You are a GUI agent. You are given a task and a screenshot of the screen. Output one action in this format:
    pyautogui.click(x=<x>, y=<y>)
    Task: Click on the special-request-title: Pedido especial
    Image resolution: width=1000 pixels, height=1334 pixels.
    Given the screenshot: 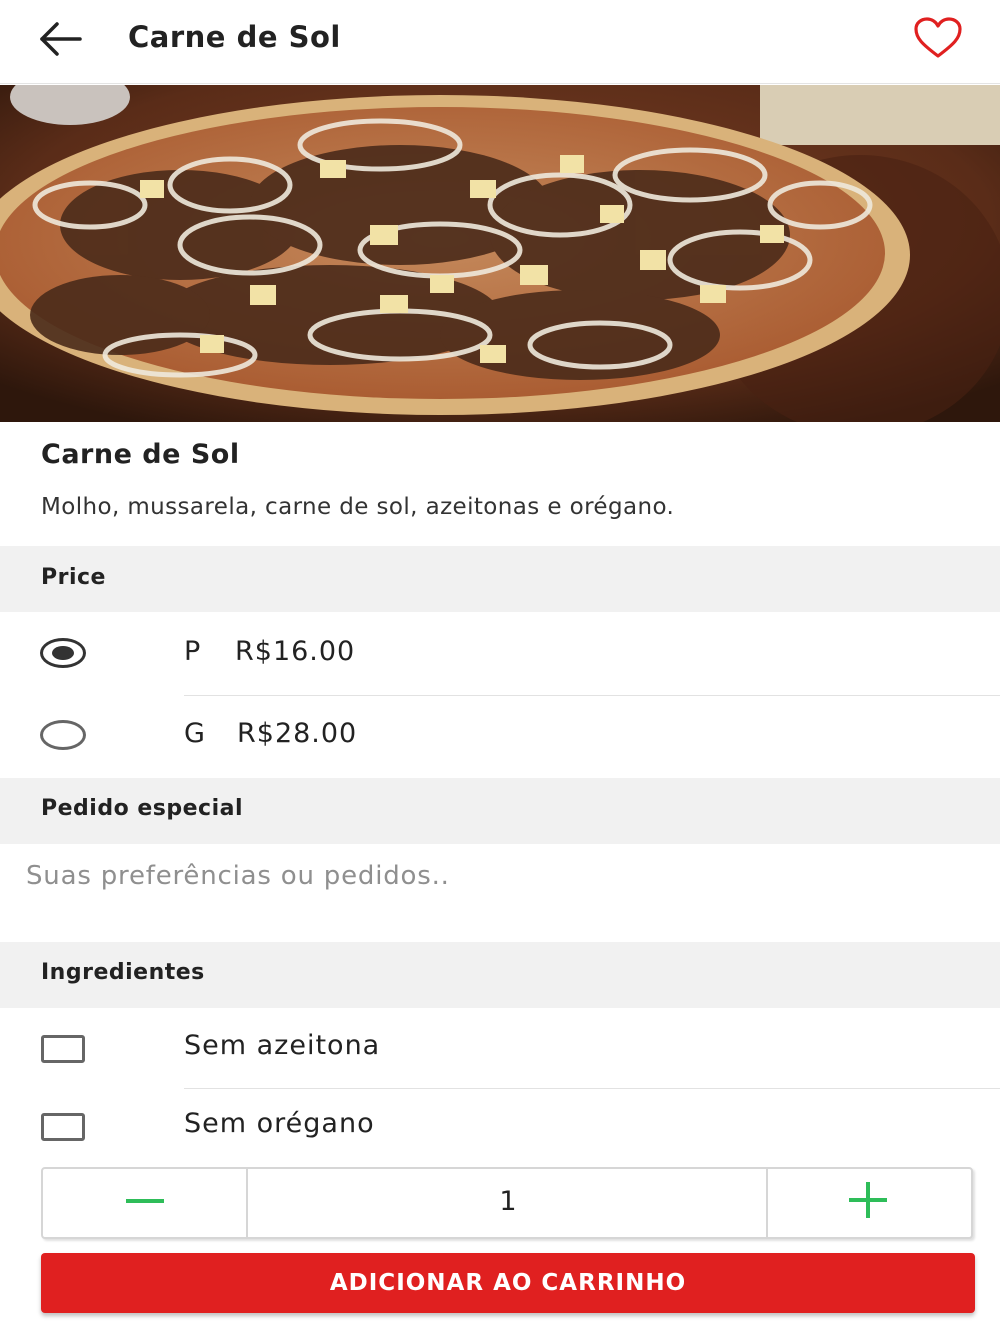 What is the action you would take?
    pyautogui.click(x=500, y=811)
    